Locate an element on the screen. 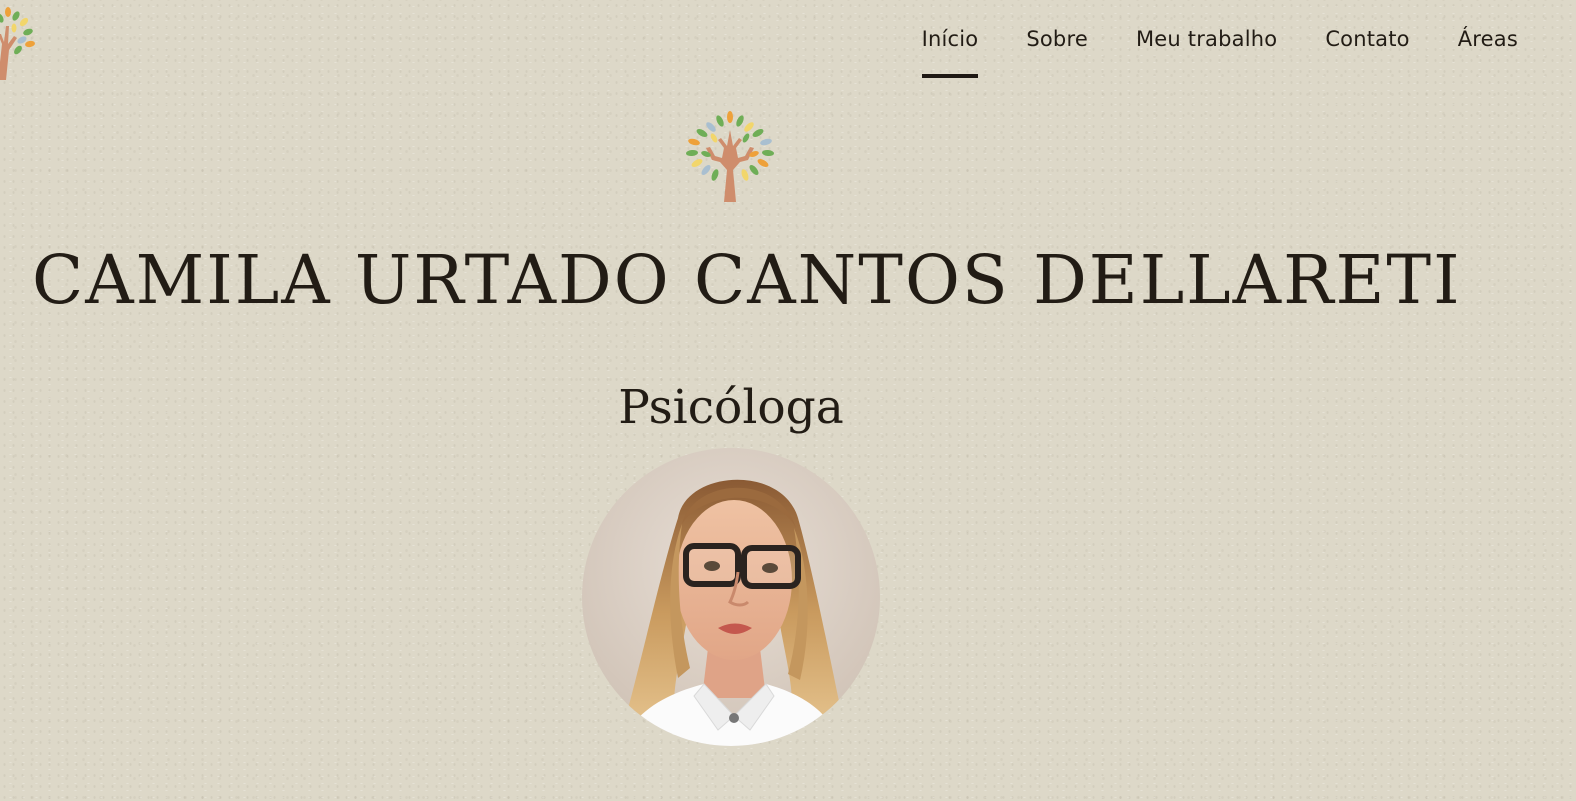 The image size is (1576, 801). nav-item-inicio: Início is located at coordinates (950, 39).